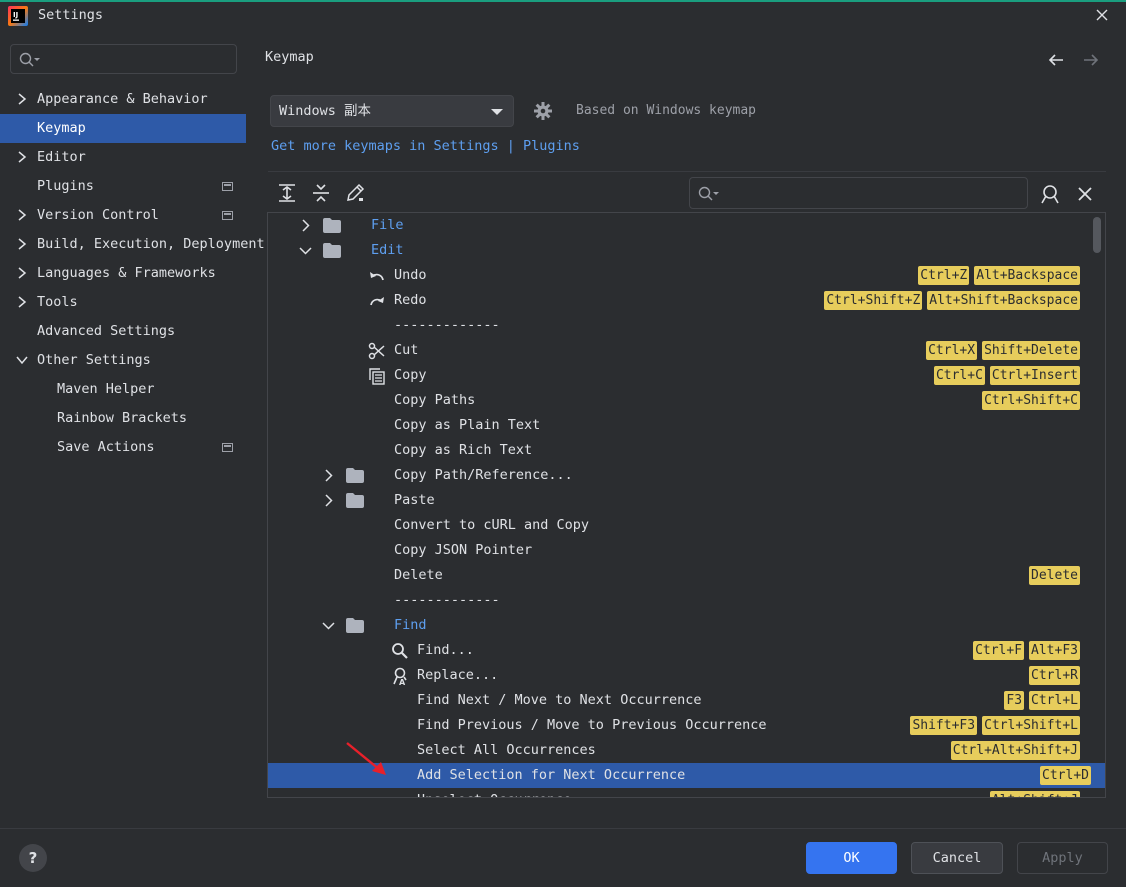 The image size is (1126, 887). I want to click on tree-action-copy-as-plain-text: Copy as Plain Text, so click(681, 425).